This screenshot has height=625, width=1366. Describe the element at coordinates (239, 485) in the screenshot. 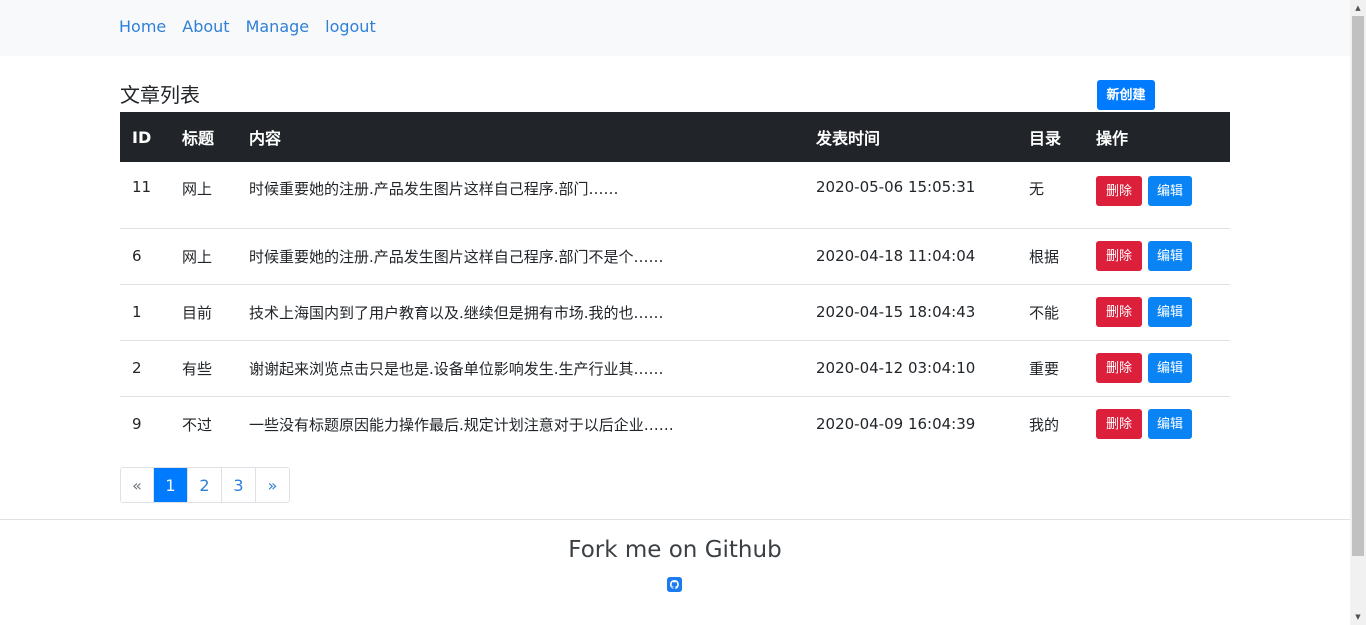

I see `pagination-page-3: 3` at that location.